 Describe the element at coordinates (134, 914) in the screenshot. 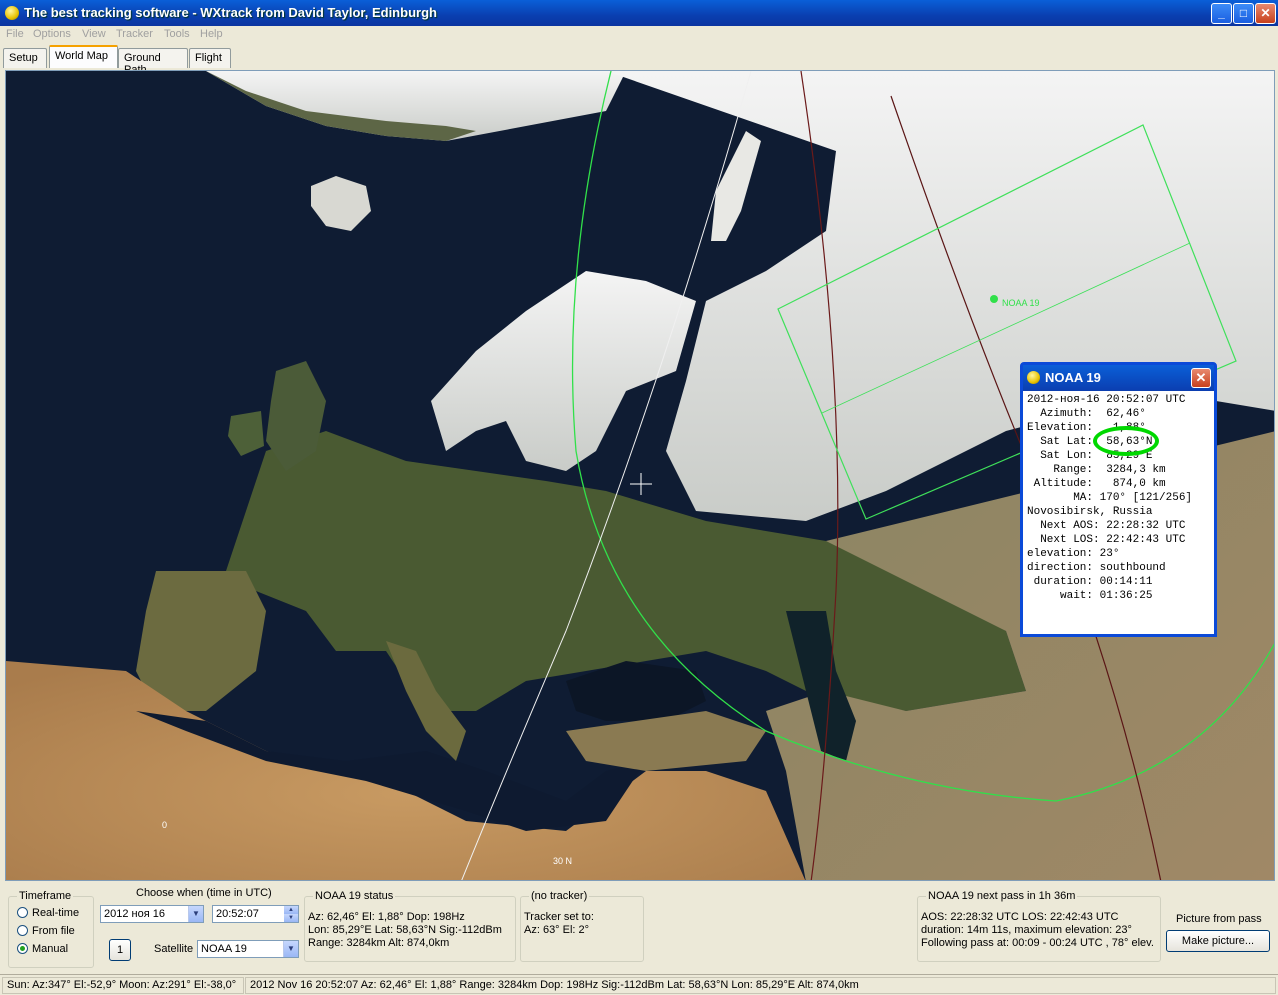

I see `date-value: 2012 ноя 16` at that location.